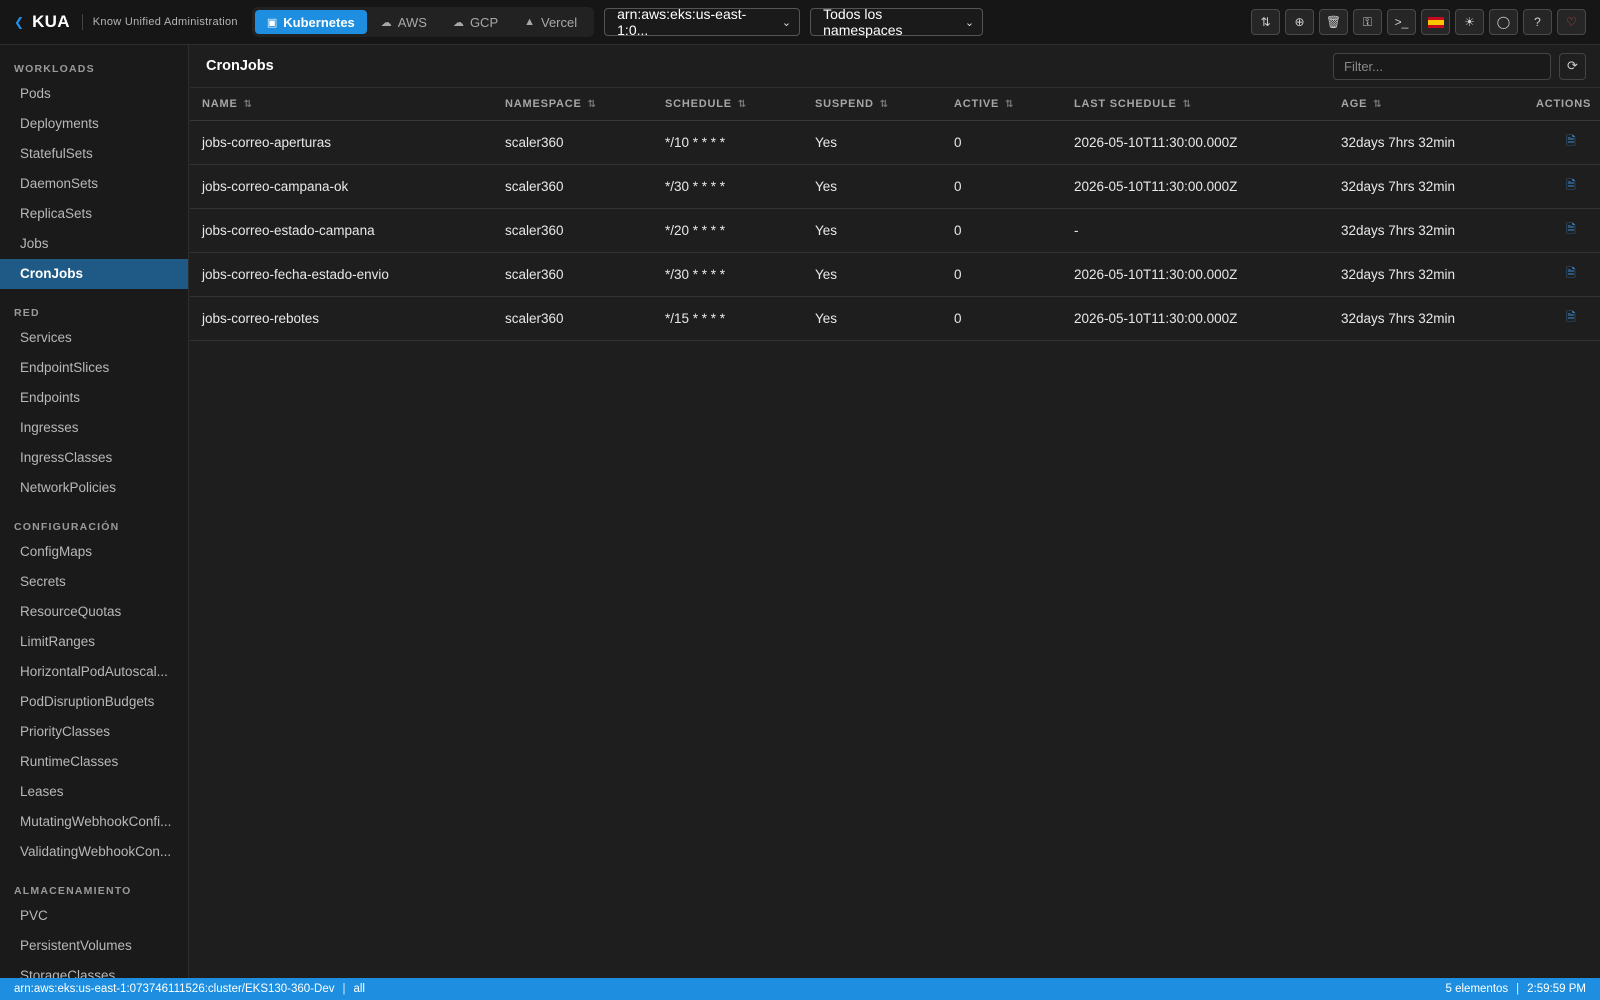 The height and width of the screenshot is (1000, 1600). I want to click on sidebar-item-statefulsets: StatefulSets, so click(94, 154).